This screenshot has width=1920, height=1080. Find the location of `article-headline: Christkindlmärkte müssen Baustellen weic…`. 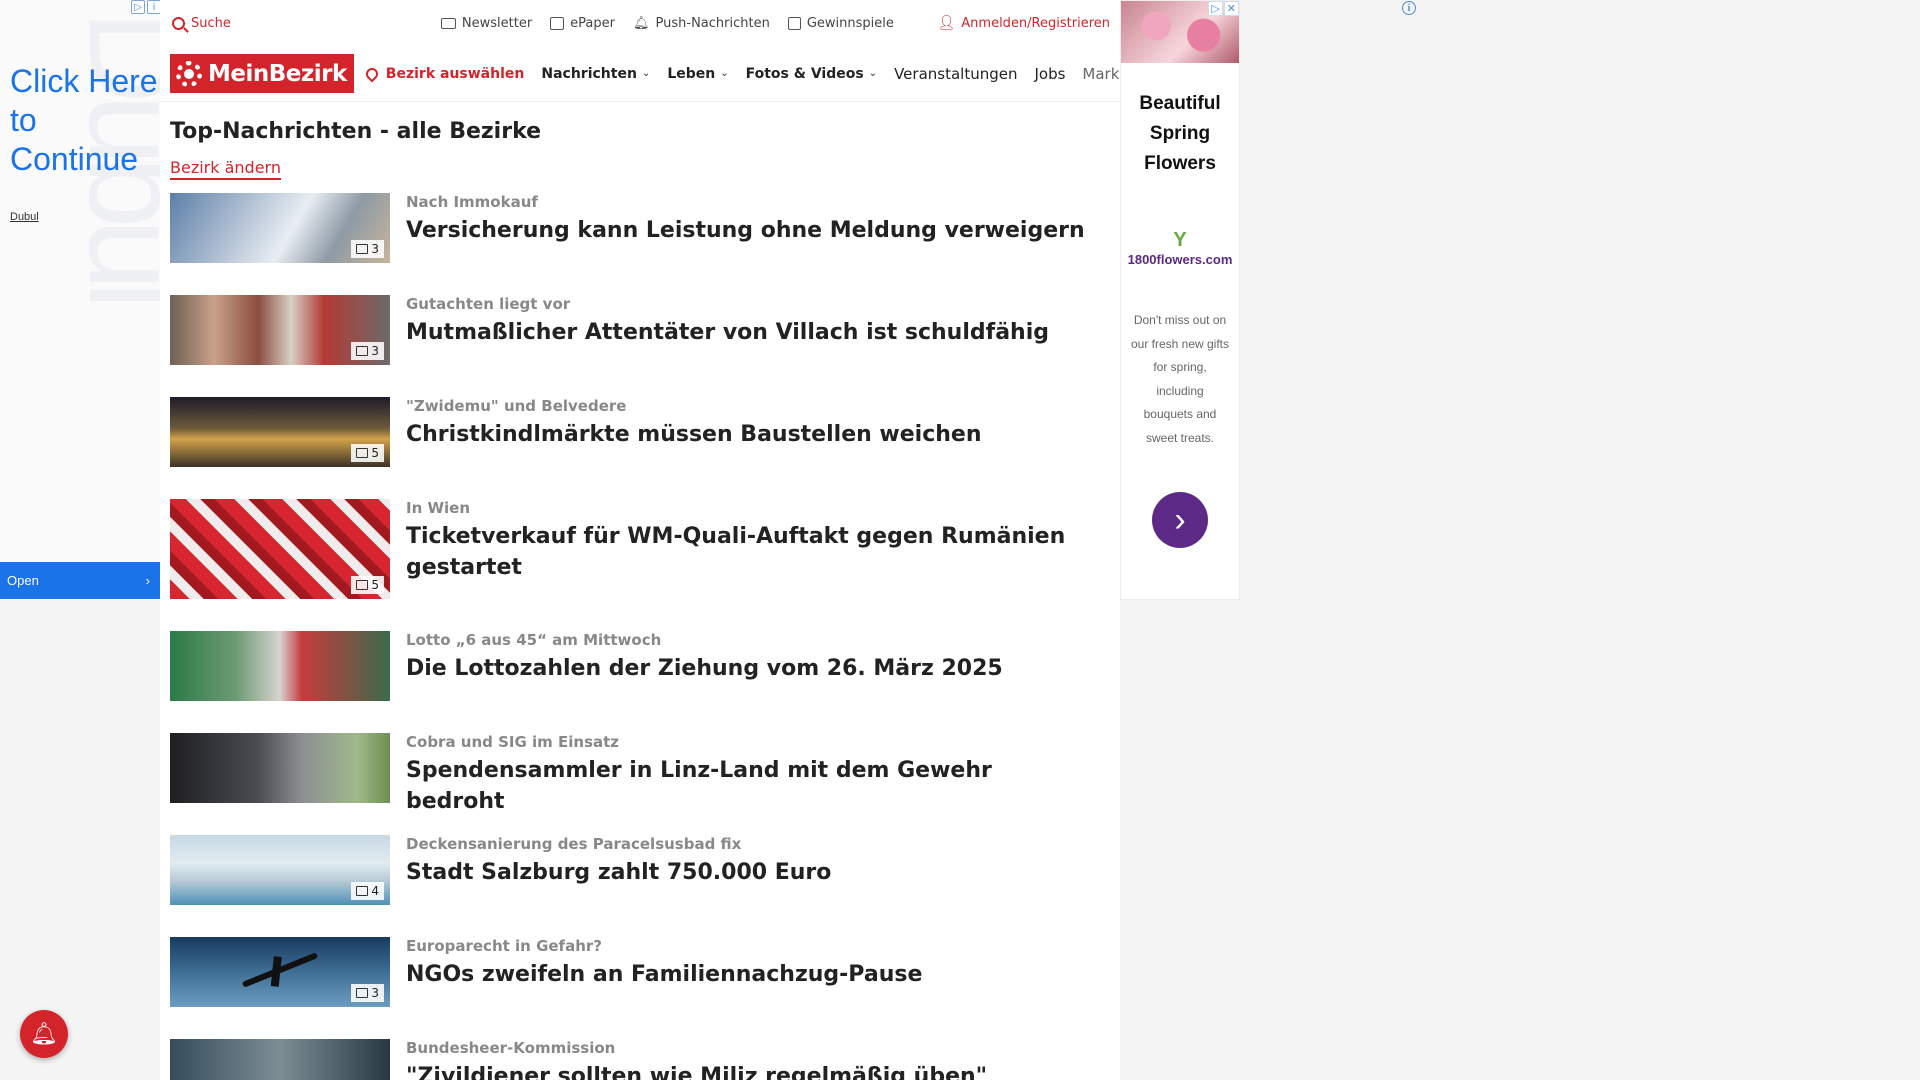

article-headline: Christkindlmärkte müssen Baustellen weic… is located at coordinates (751, 434).